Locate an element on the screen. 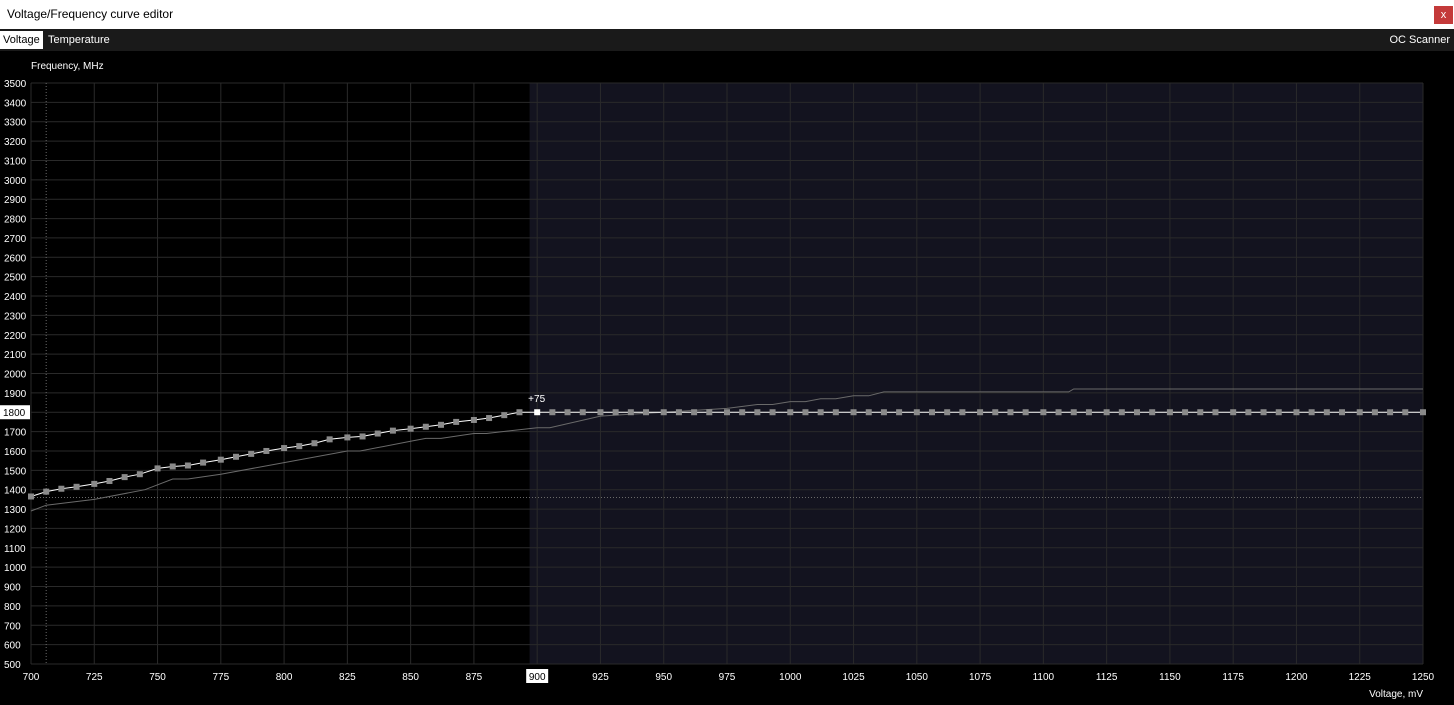 The image size is (1454, 705). y-tick-label: 2400 is located at coordinates (15, 297).